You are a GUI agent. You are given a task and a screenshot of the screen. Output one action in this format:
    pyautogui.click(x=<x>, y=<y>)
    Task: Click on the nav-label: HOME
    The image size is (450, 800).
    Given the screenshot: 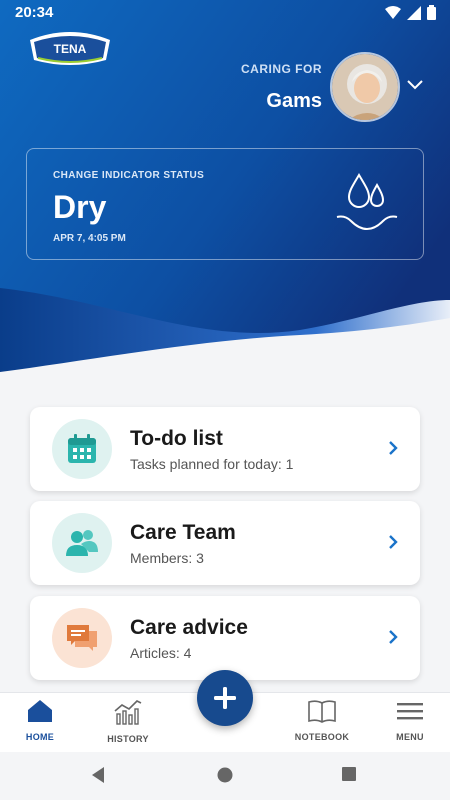 What is the action you would take?
    pyautogui.click(x=40, y=737)
    